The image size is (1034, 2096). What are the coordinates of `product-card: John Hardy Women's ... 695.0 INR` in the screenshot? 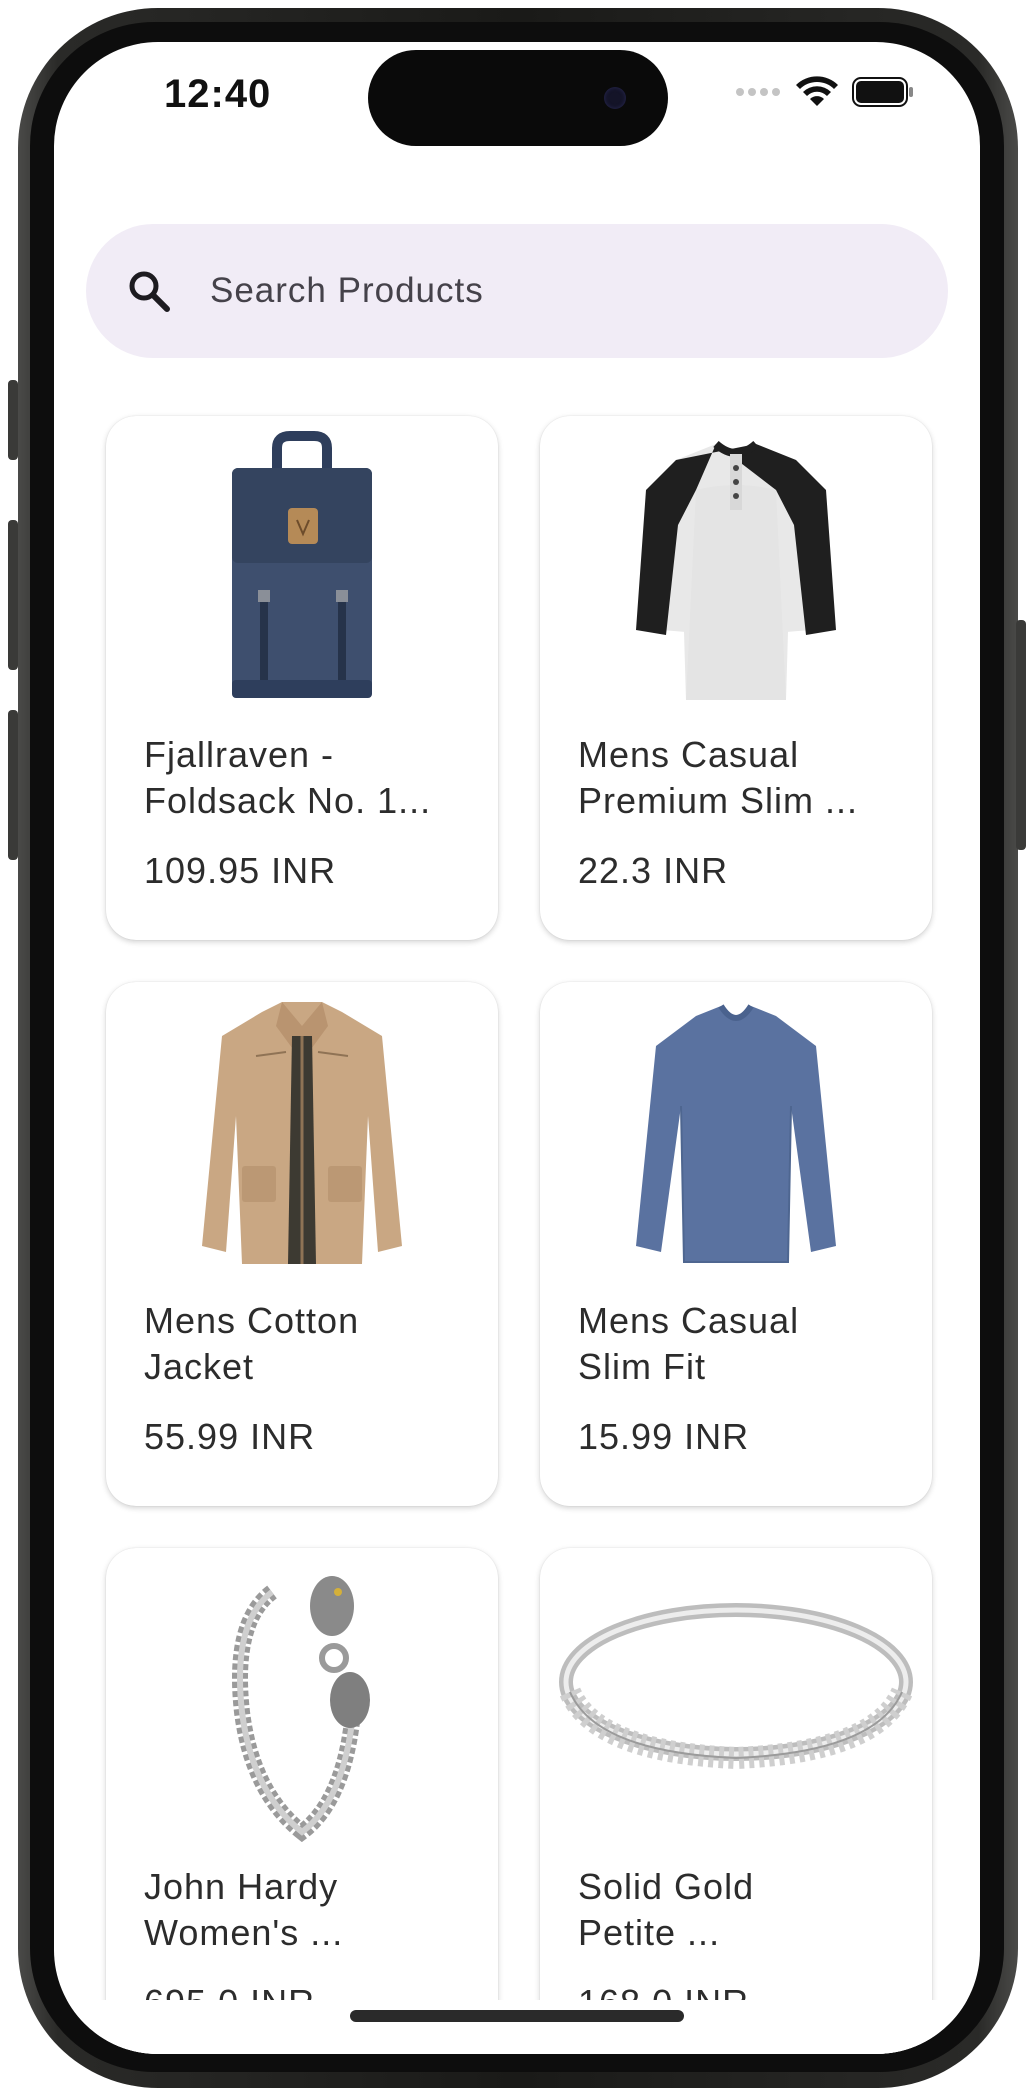 It's located at (302, 1801).